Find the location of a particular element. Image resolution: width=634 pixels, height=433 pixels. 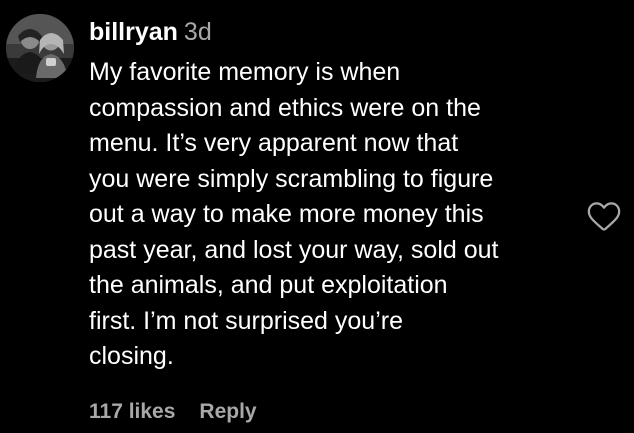

comment-text-line: first. I’m not surprised you’re is located at coordinates (246, 320).